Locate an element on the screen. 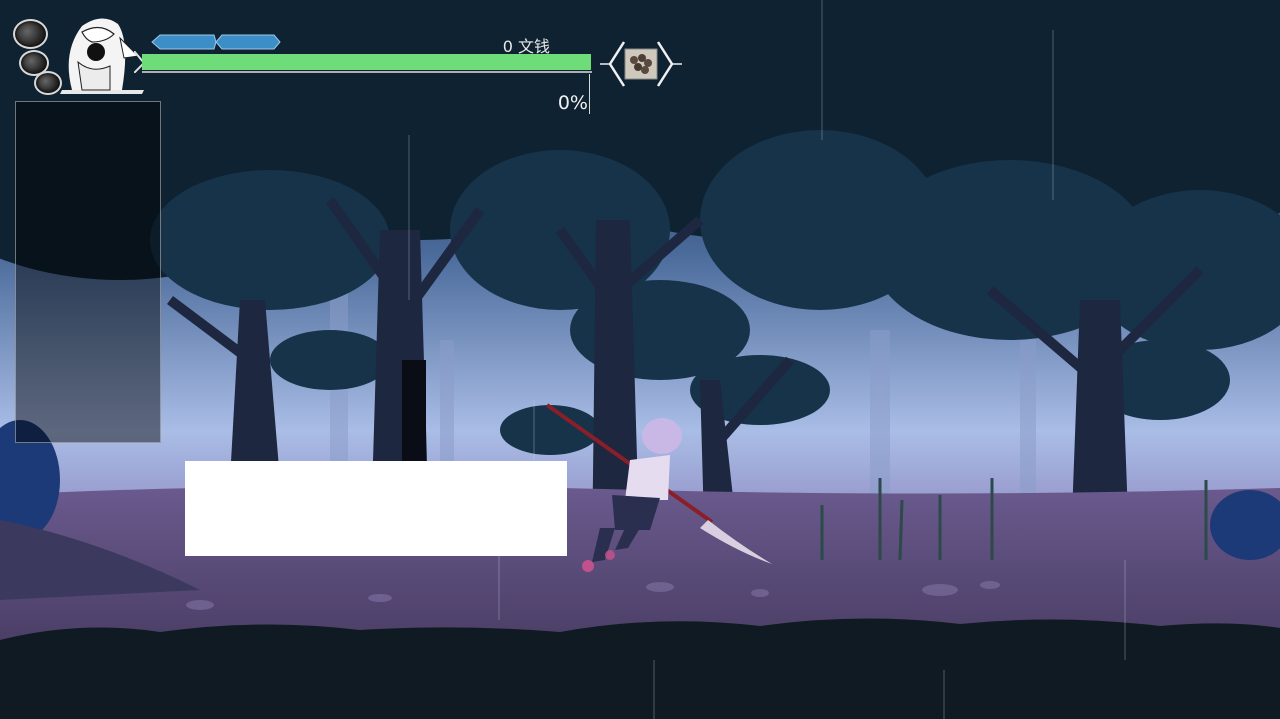  progress-percent: 0% is located at coordinates (572, 103).